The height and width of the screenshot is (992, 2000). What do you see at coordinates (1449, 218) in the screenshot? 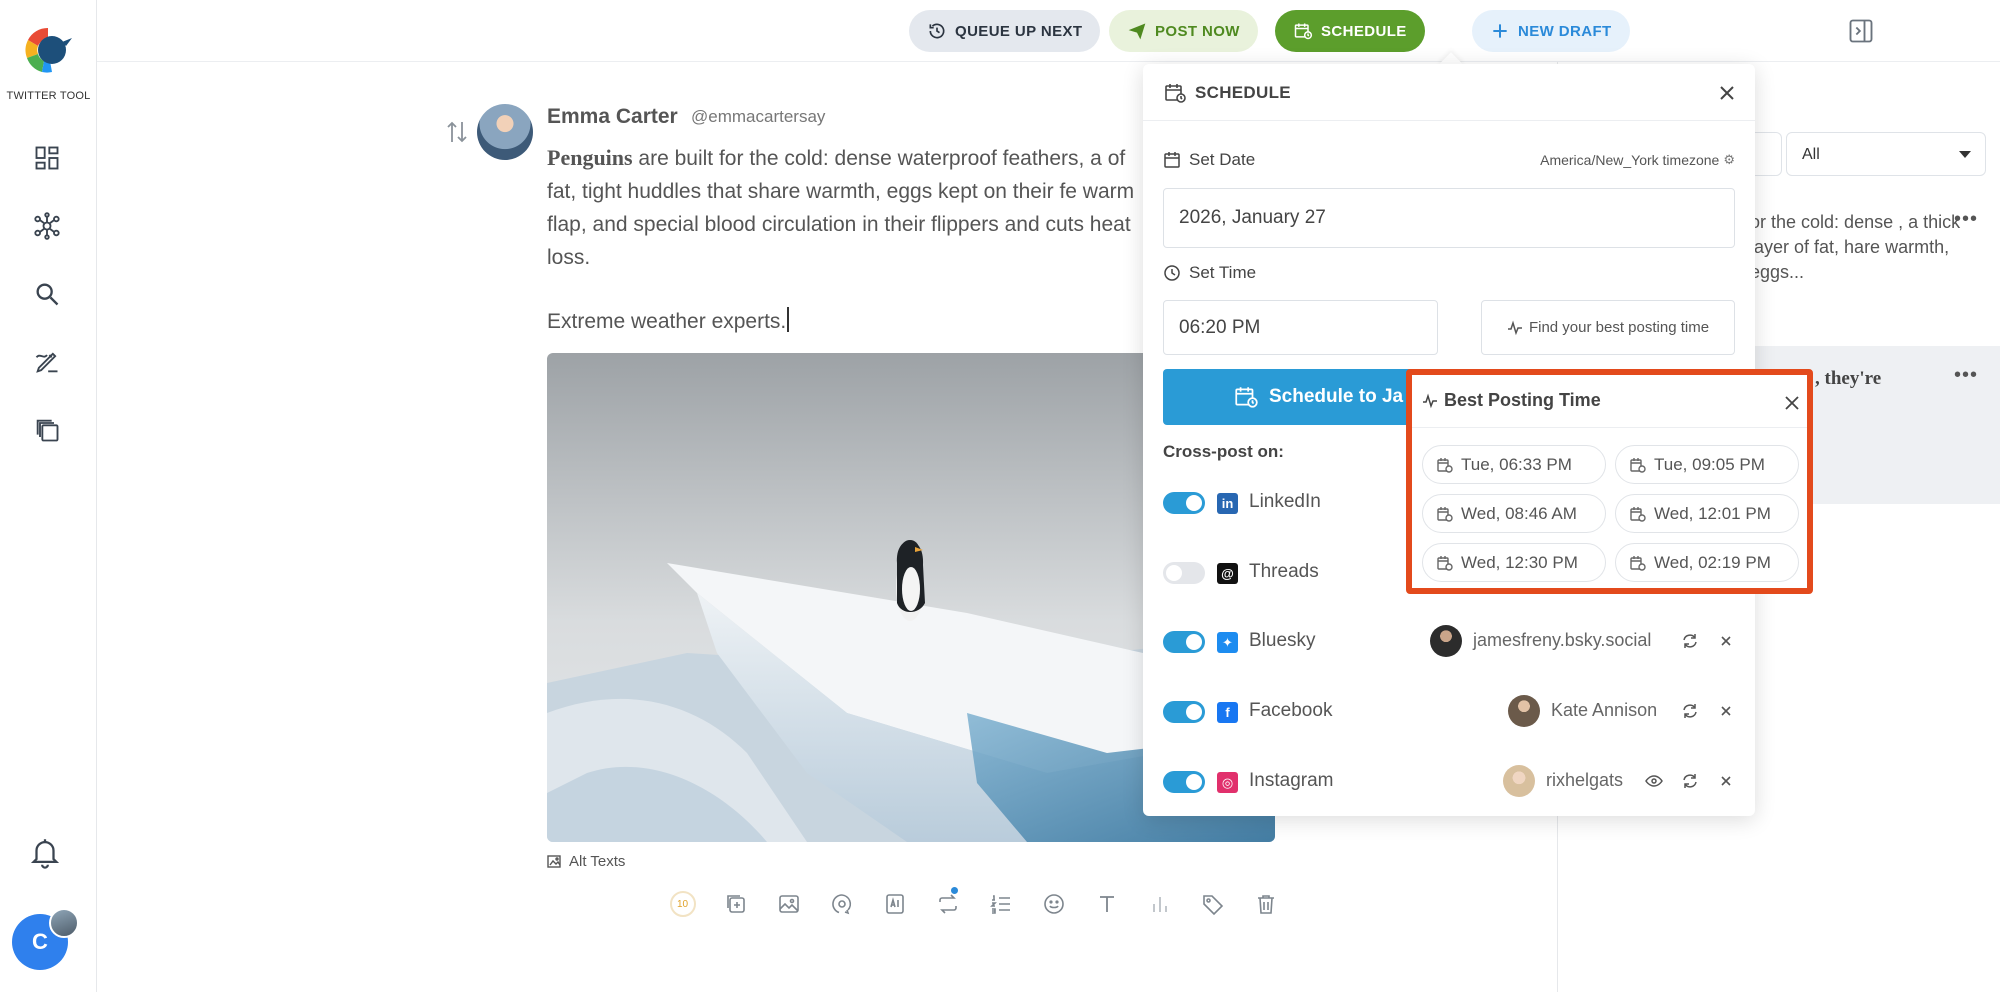
I see `date-input: 2026, January 27` at bounding box center [1449, 218].